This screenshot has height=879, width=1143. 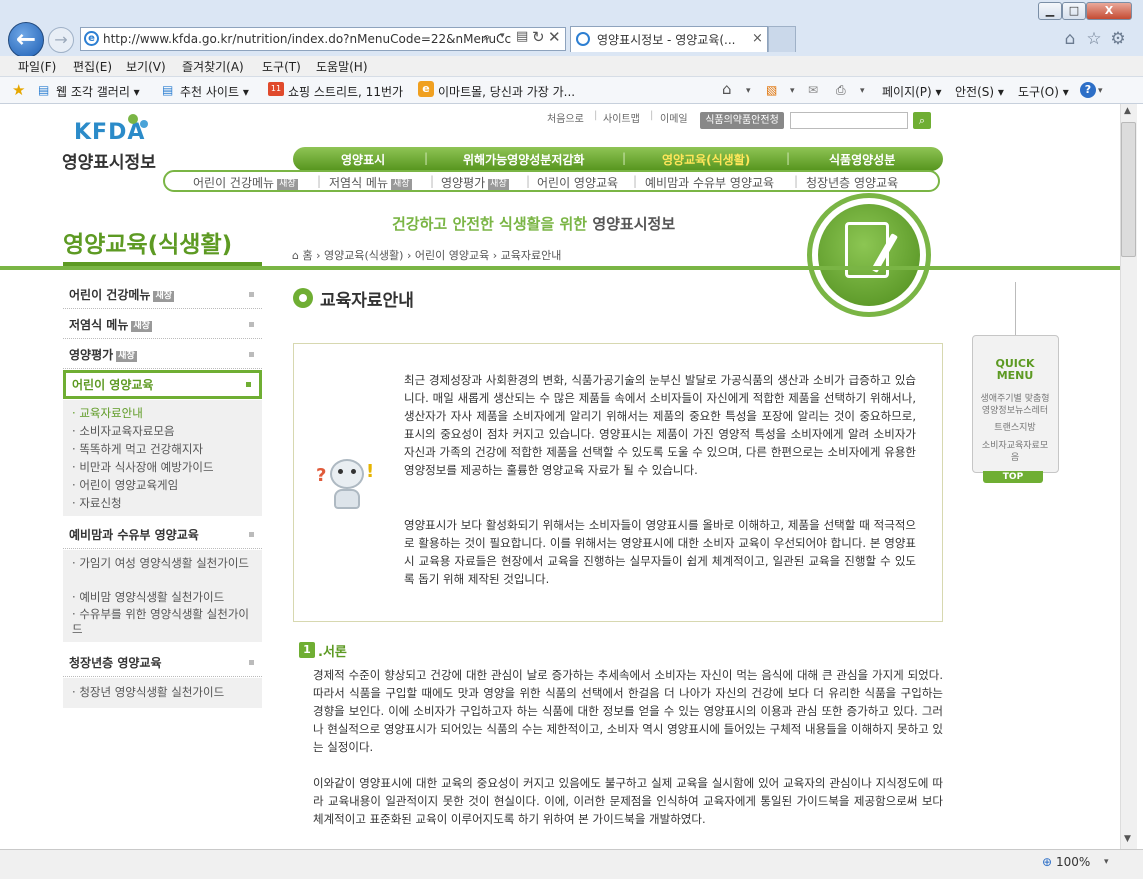 I want to click on logo-en: KFDA, so click(x=109, y=132).